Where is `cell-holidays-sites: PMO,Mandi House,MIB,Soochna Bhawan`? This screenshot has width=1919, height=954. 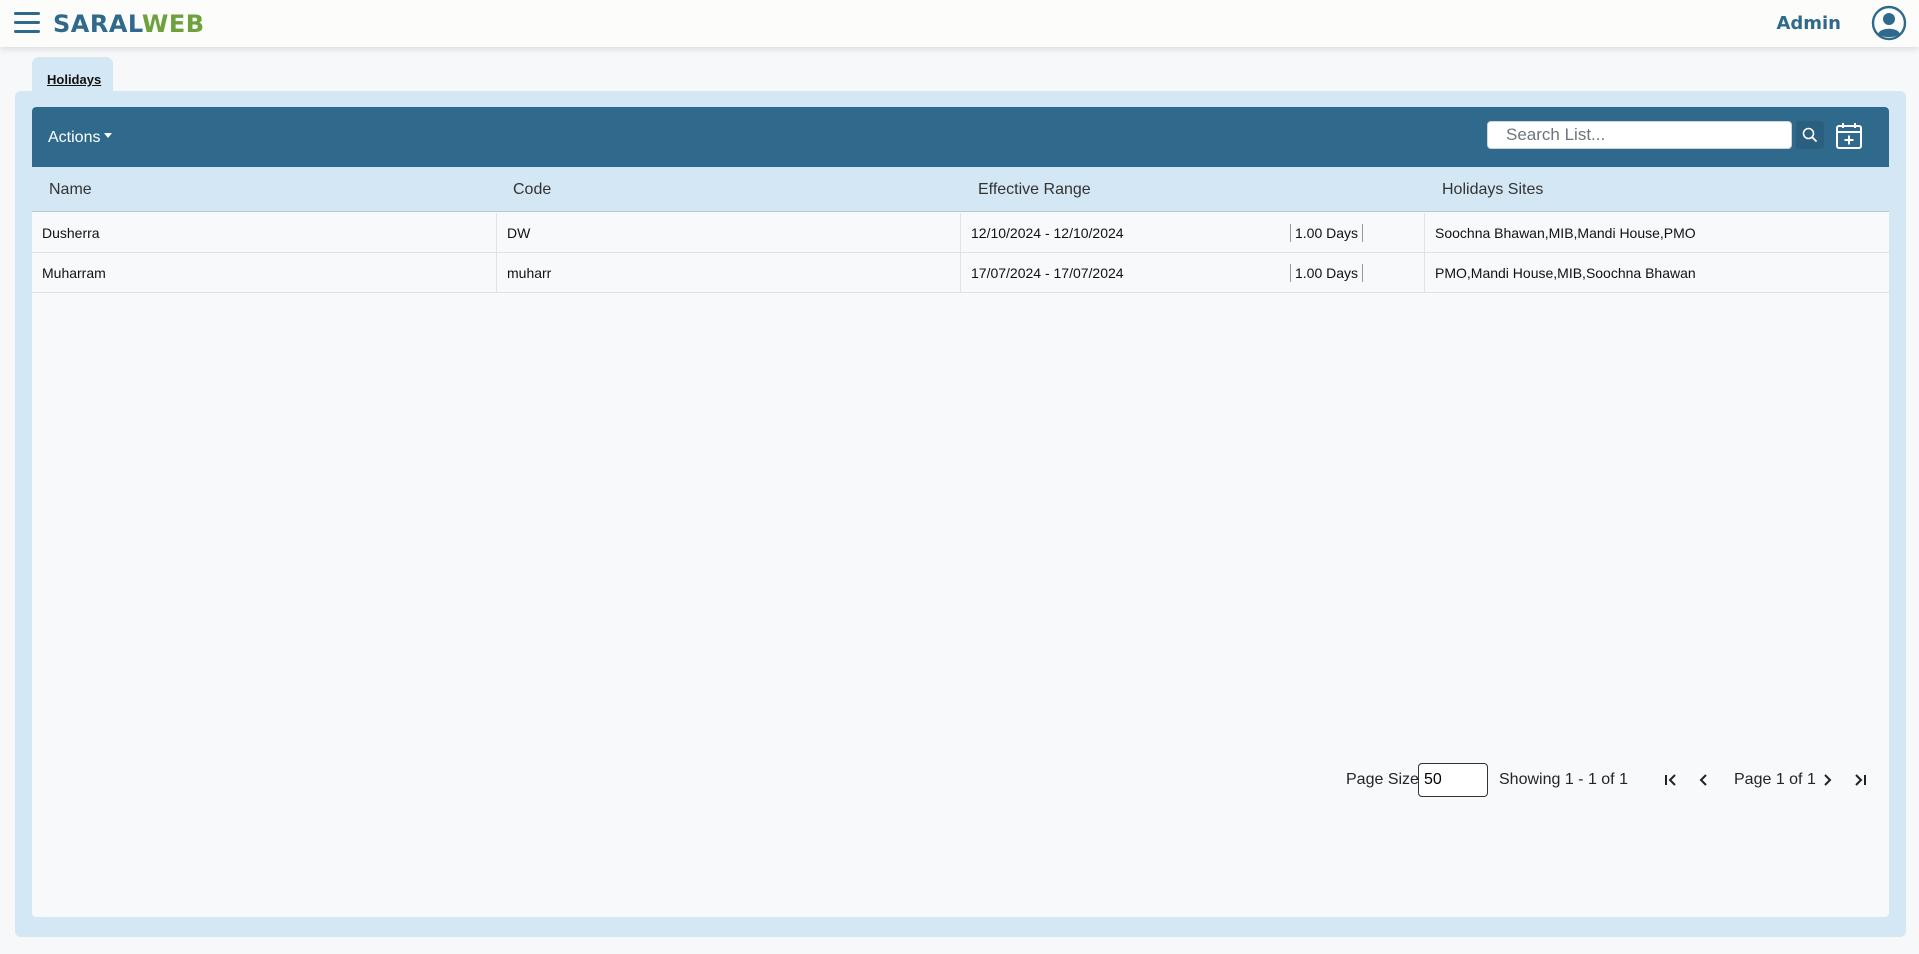 cell-holidays-sites: PMO,Mandi House,MIB,Soochna Bhawan is located at coordinates (1656, 273).